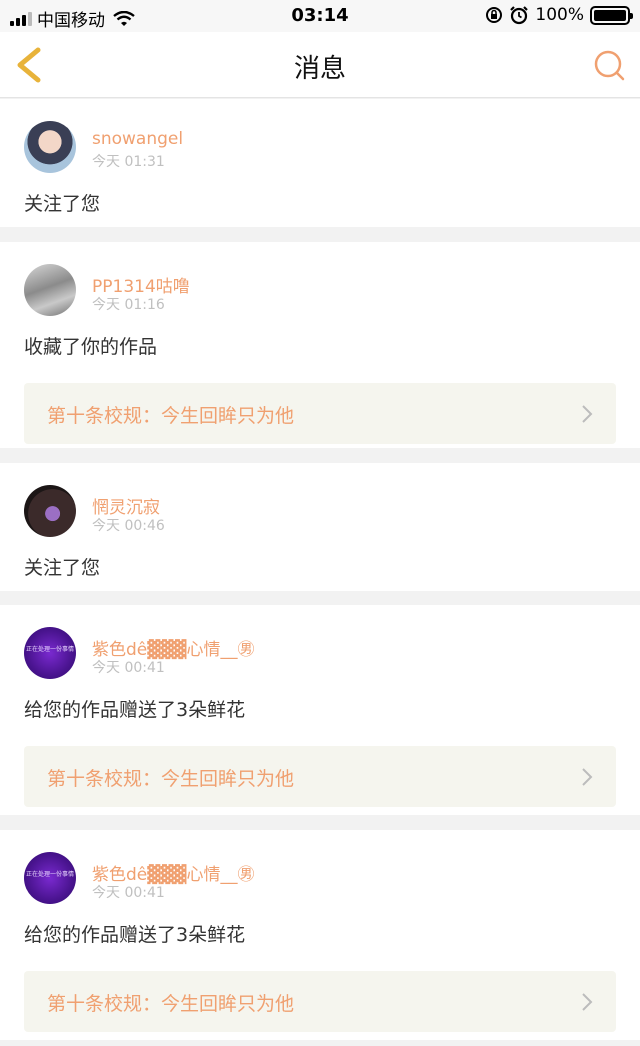 This screenshot has height=1046, width=640. I want to click on timestamp: 今天 01:16, so click(128, 305).